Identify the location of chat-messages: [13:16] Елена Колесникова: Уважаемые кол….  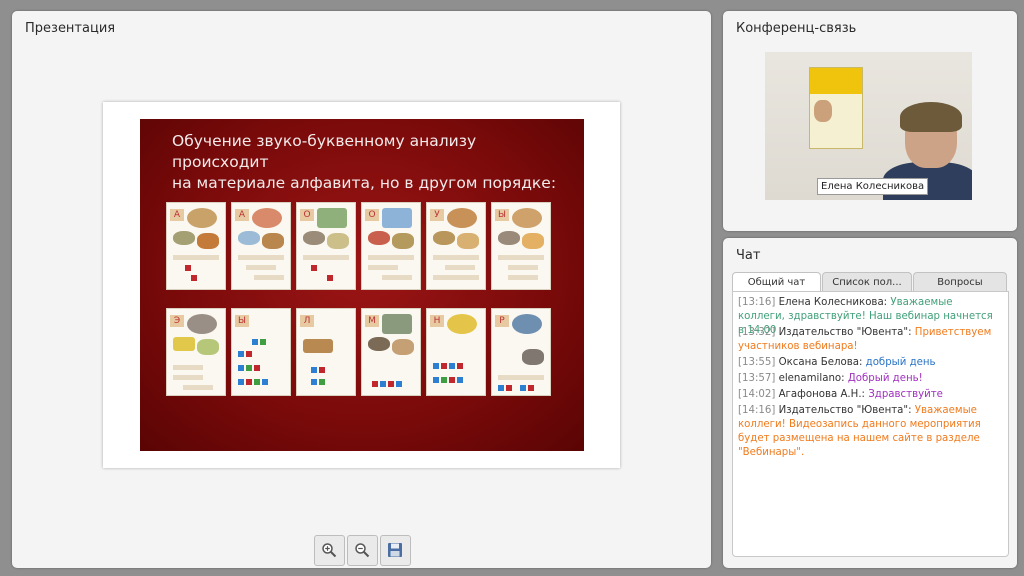
(870, 424).